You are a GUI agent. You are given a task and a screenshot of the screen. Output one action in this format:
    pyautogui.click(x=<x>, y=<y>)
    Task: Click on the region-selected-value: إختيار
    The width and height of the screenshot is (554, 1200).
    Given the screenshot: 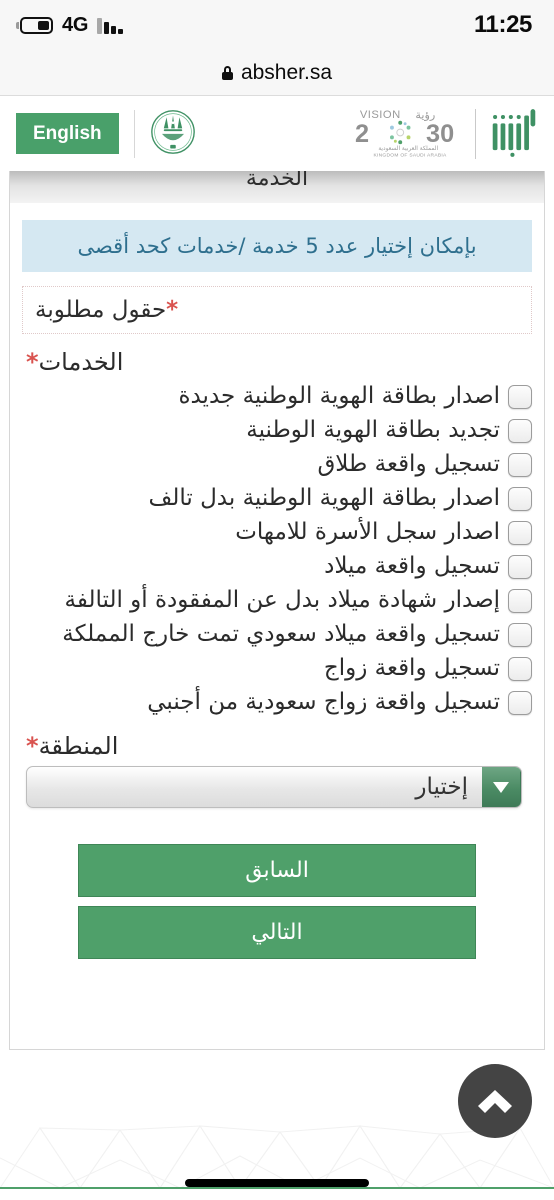 What is the action you would take?
    pyautogui.click(x=441, y=787)
    